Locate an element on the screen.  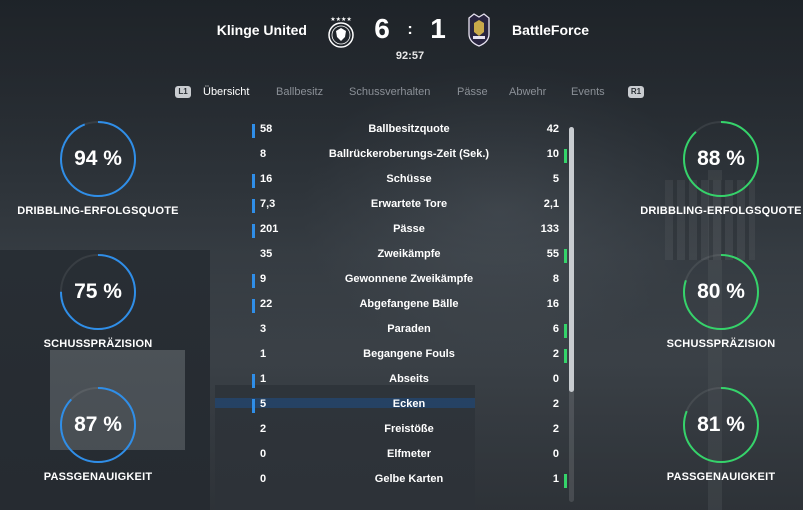
away-score: 1 is located at coordinates (438, 28).